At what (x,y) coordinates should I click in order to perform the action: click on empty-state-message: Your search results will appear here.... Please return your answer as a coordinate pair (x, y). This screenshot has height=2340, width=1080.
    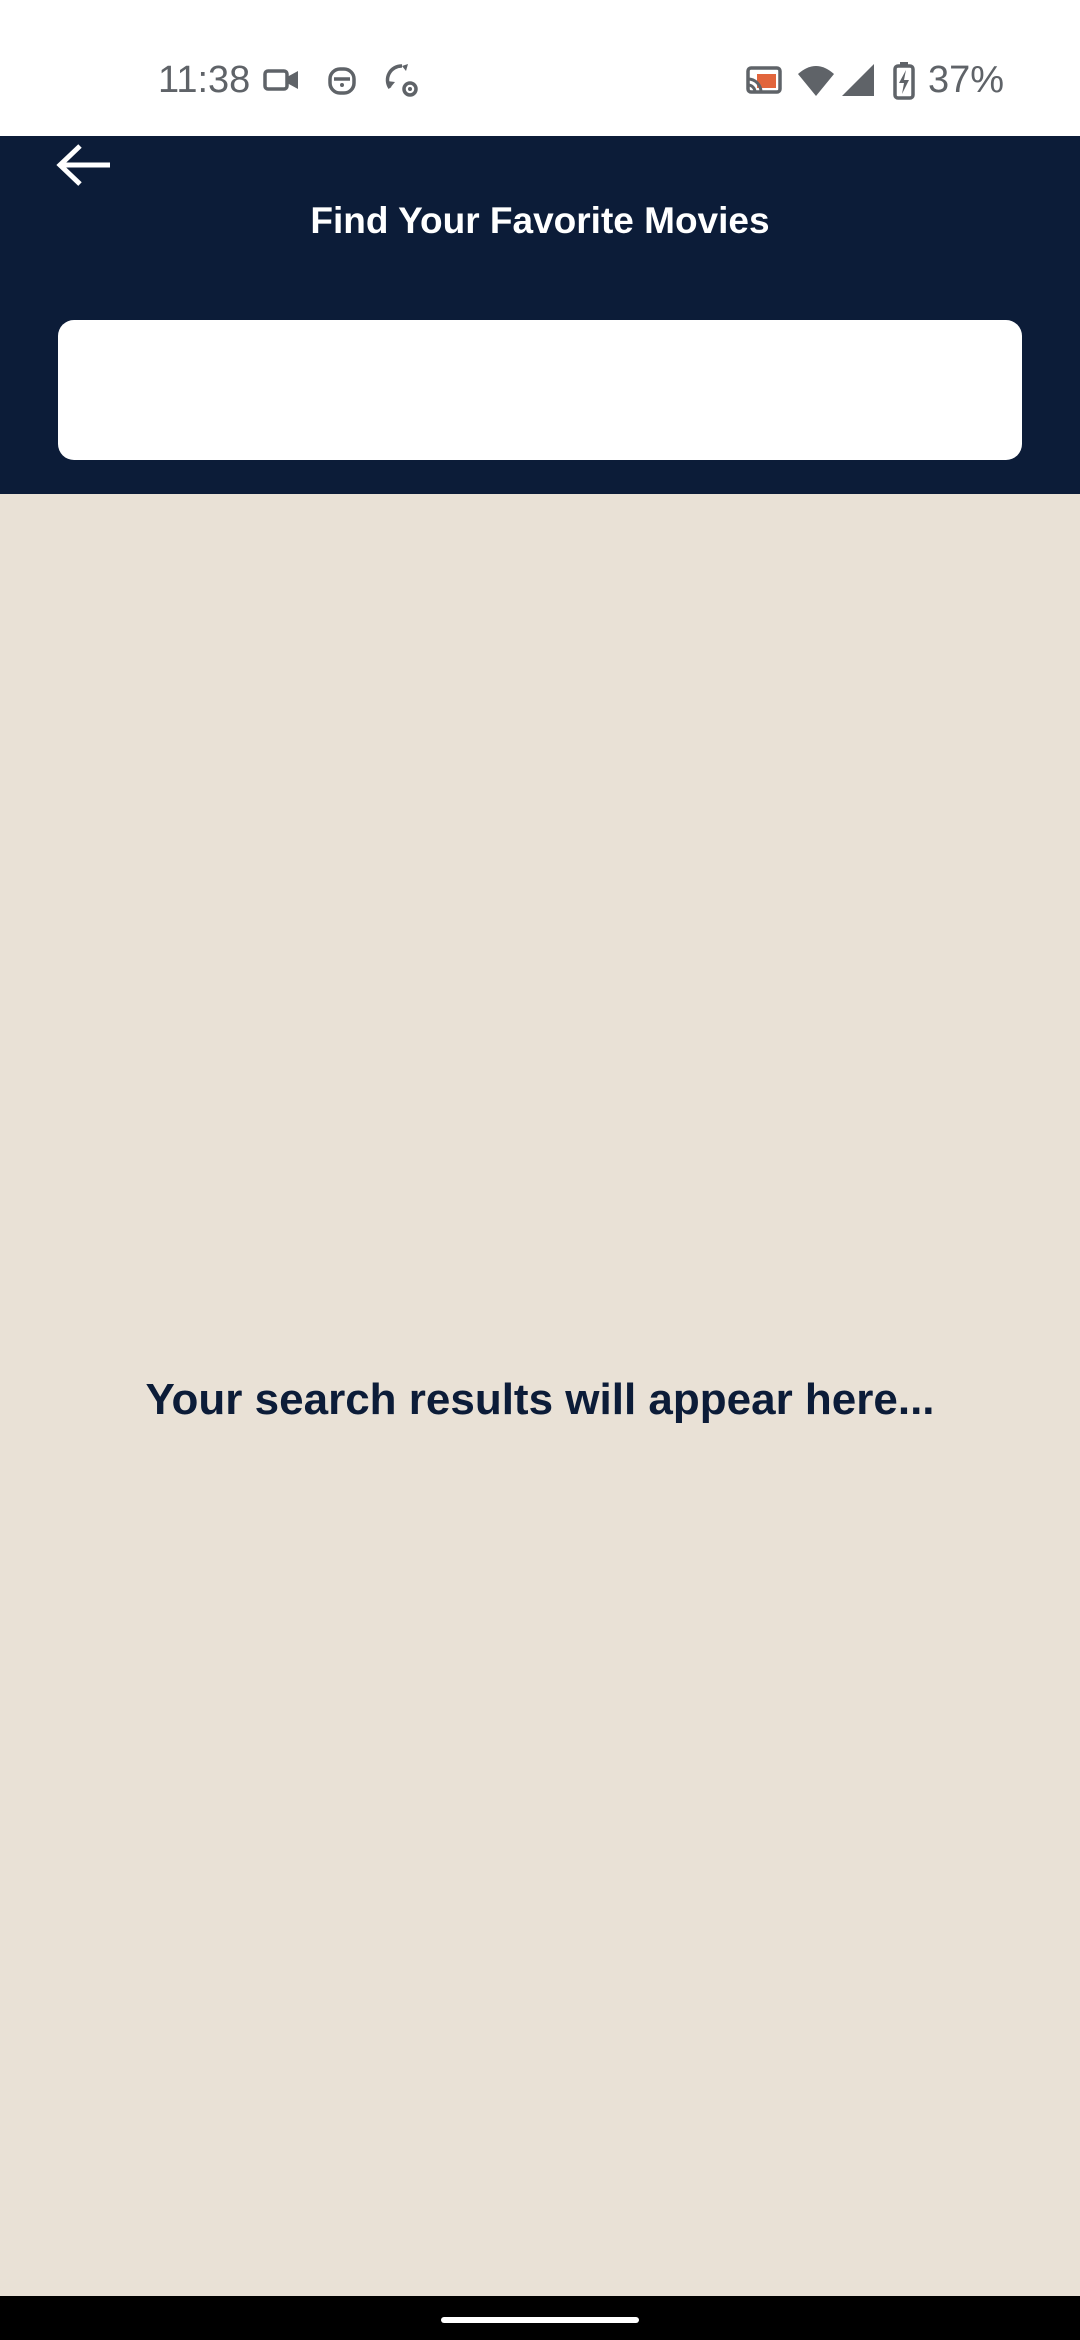
    Looking at the image, I should click on (540, 1399).